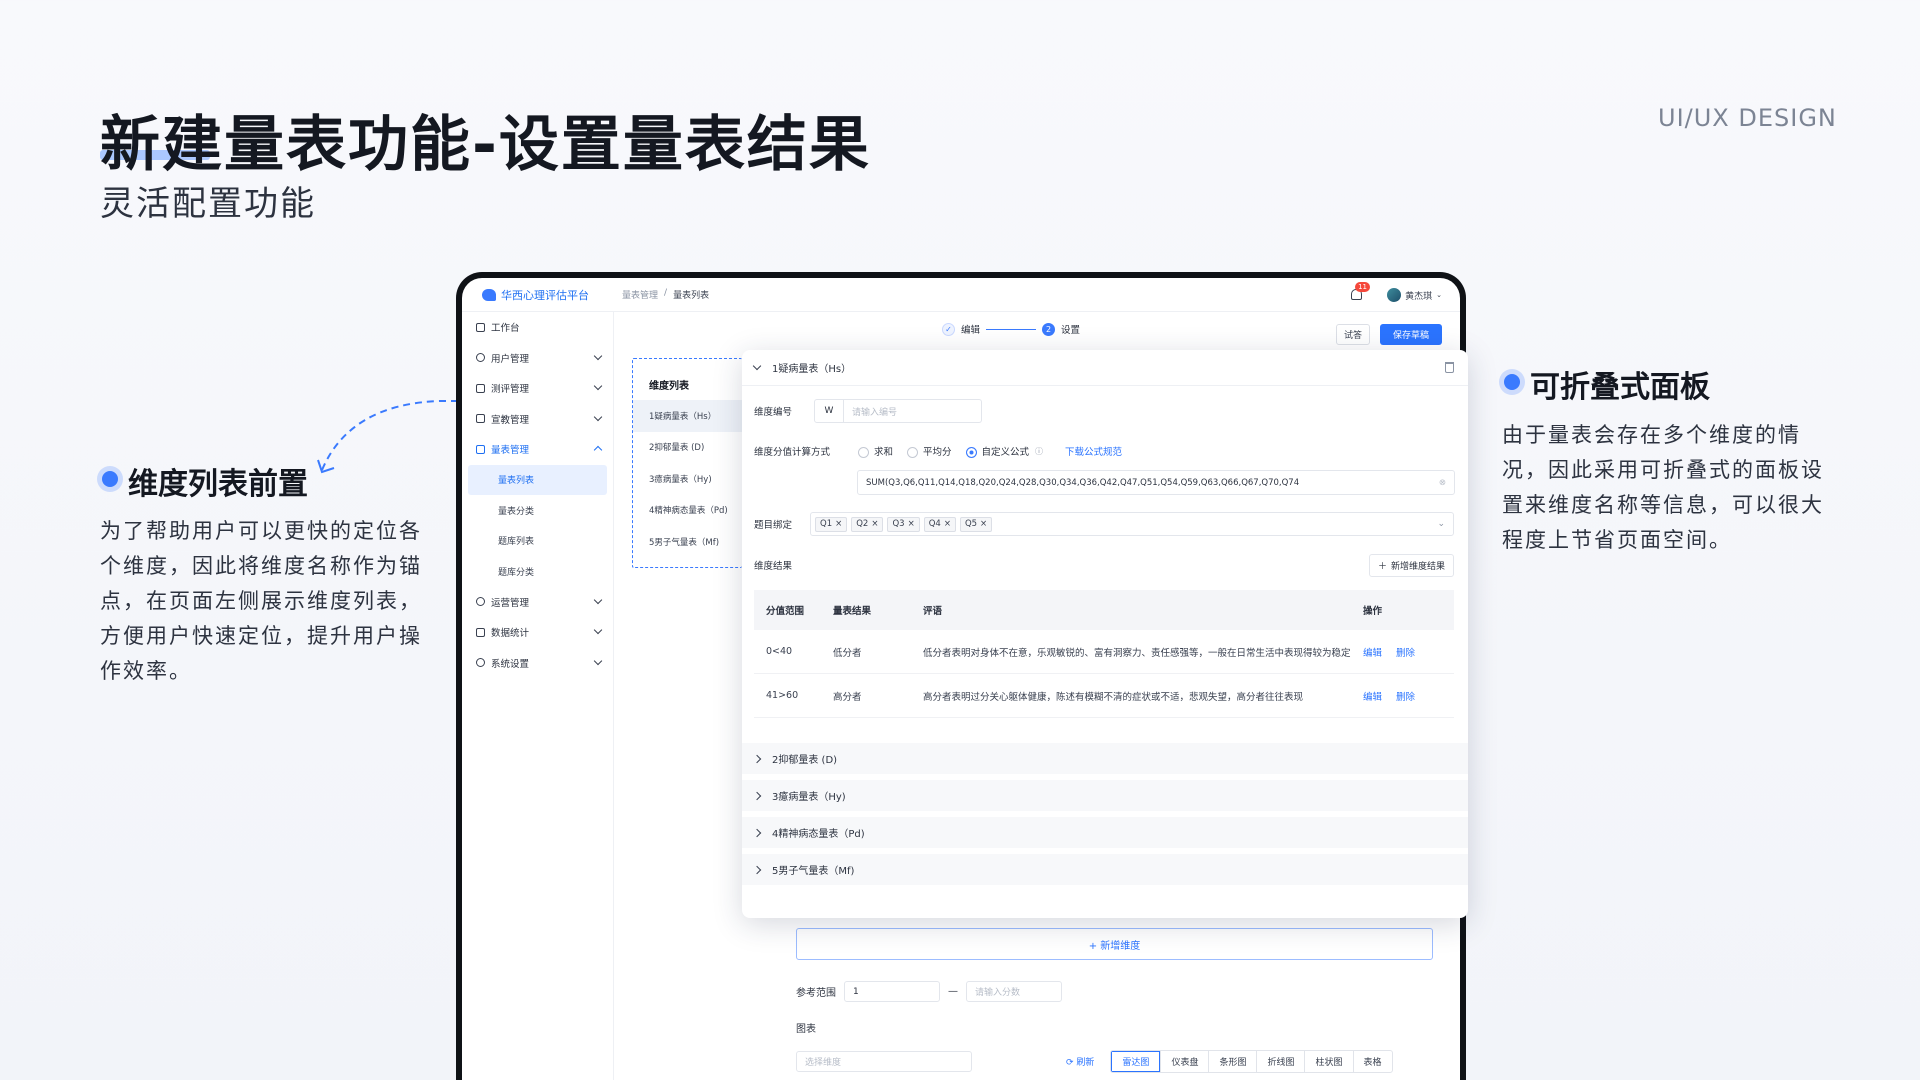  What do you see at coordinates (831, 524) in the screenshot?
I see `question-chip: Q1 ×` at bounding box center [831, 524].